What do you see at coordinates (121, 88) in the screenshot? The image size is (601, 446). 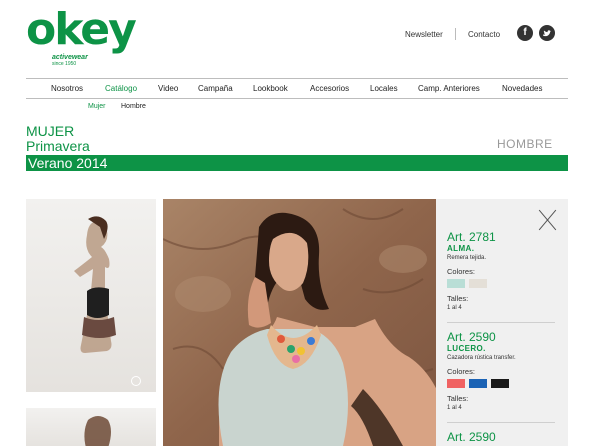 I see `nav-item-catalogo: Catálogo` at bounding box center [121, 88].